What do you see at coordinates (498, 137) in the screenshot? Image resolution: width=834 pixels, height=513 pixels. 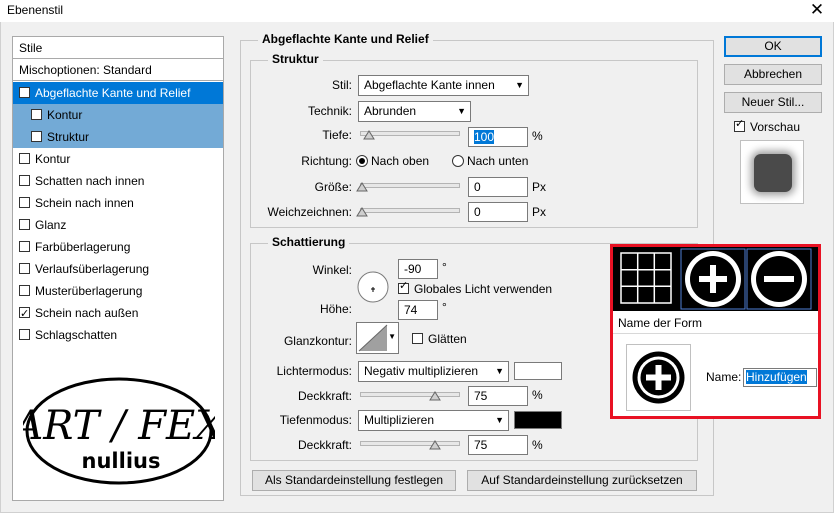 I see `depth-input: 100` at bounding box center [498, 137].